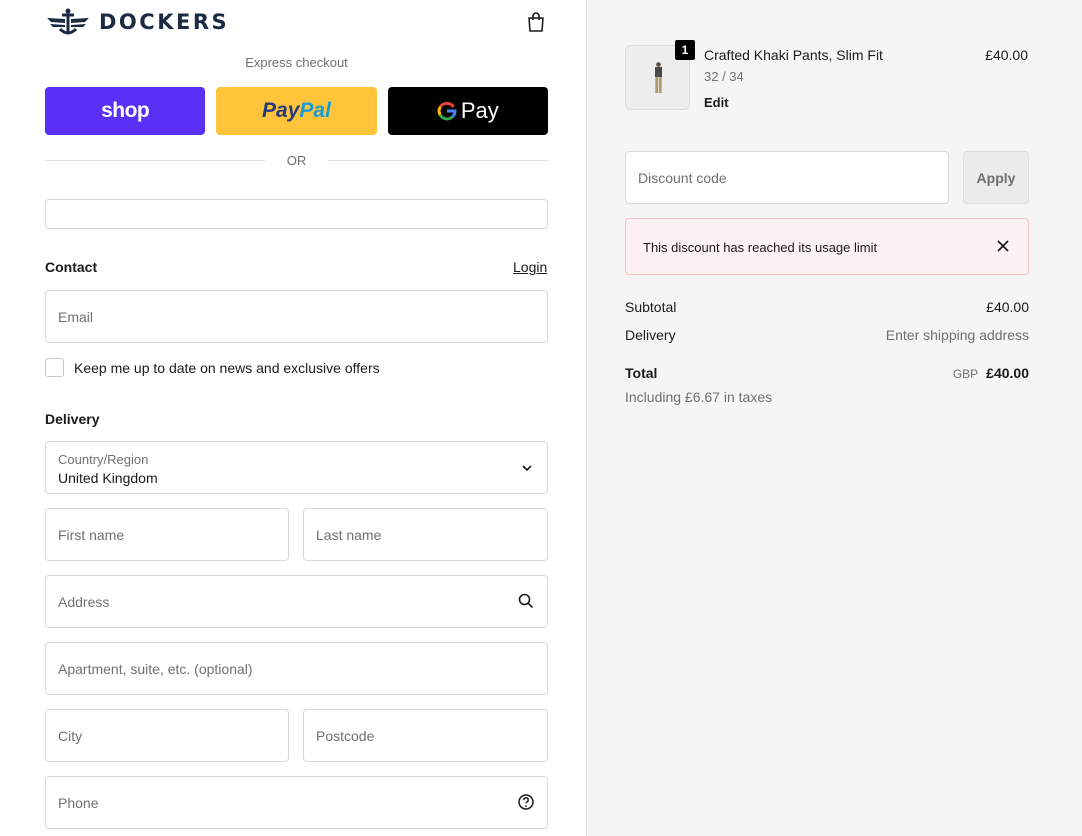  I want to click on close-icon, so click(1003, 246).